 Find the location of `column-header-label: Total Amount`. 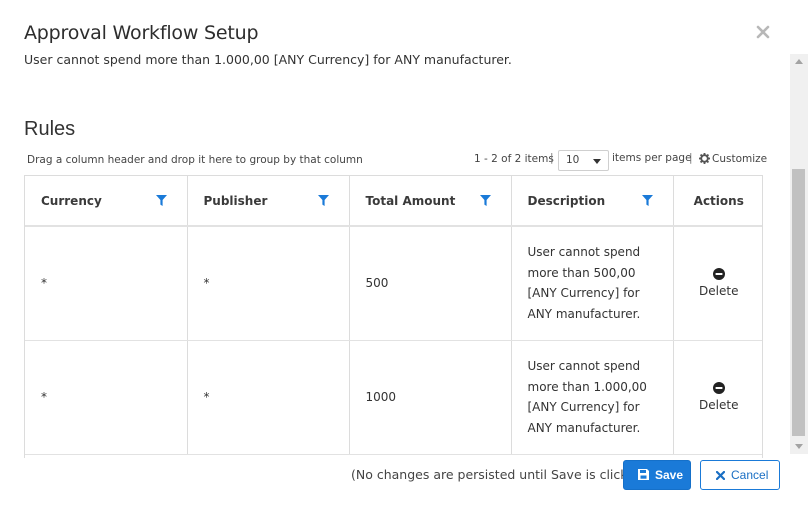

column-header-label: Total Amount is located at coordinates (410, 200).